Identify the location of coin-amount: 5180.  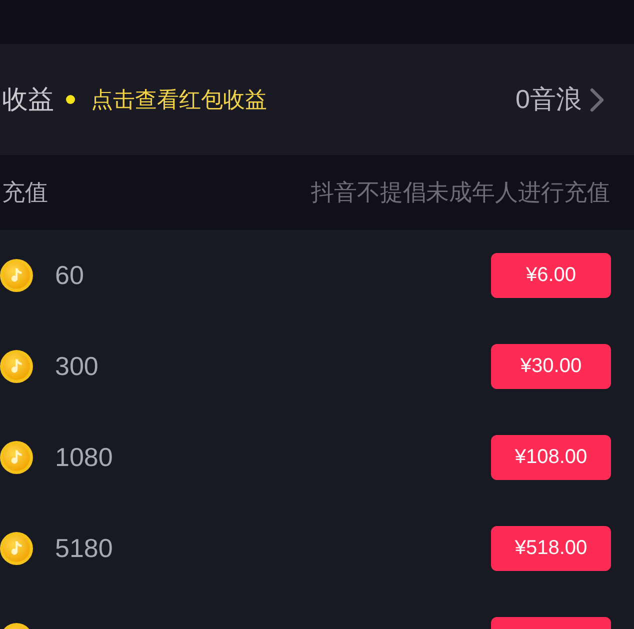
(84, 548).